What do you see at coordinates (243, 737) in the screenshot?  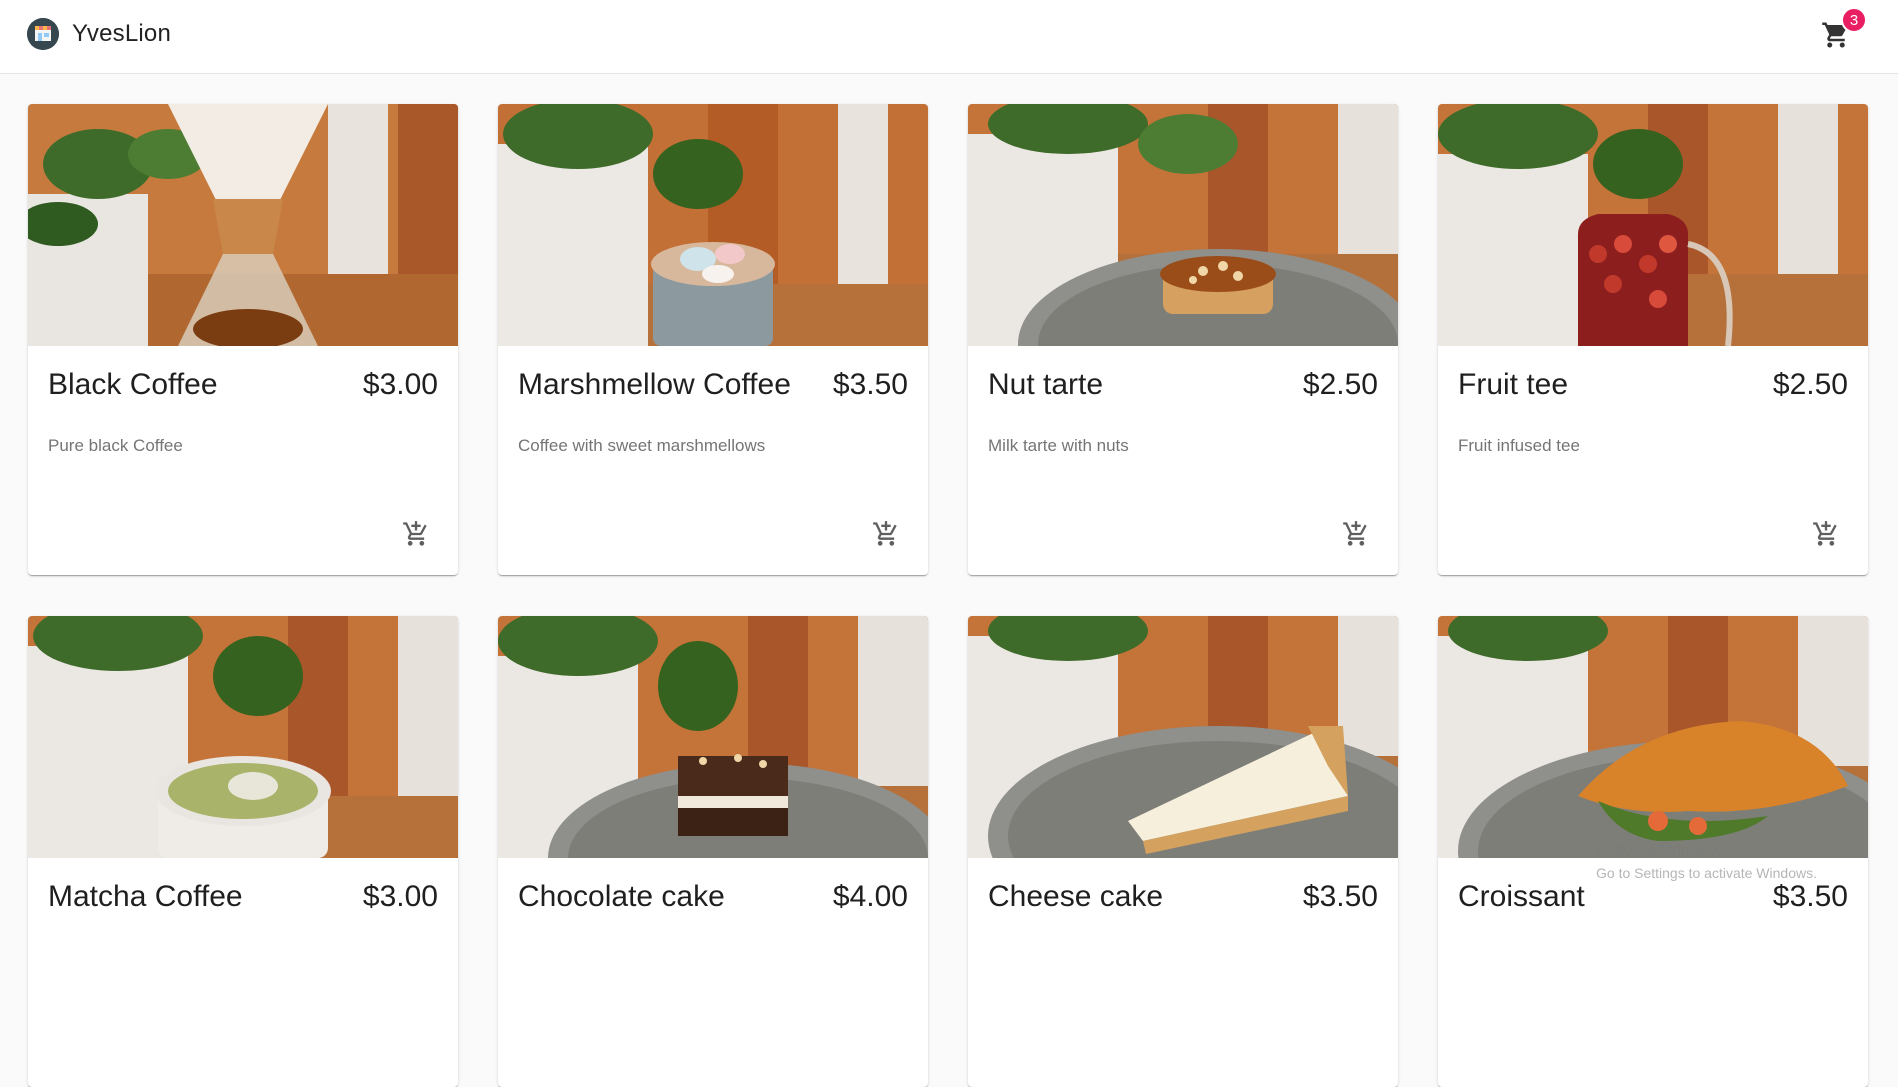 I see `matcha-latte-photo` at bounding box center [243, 737].